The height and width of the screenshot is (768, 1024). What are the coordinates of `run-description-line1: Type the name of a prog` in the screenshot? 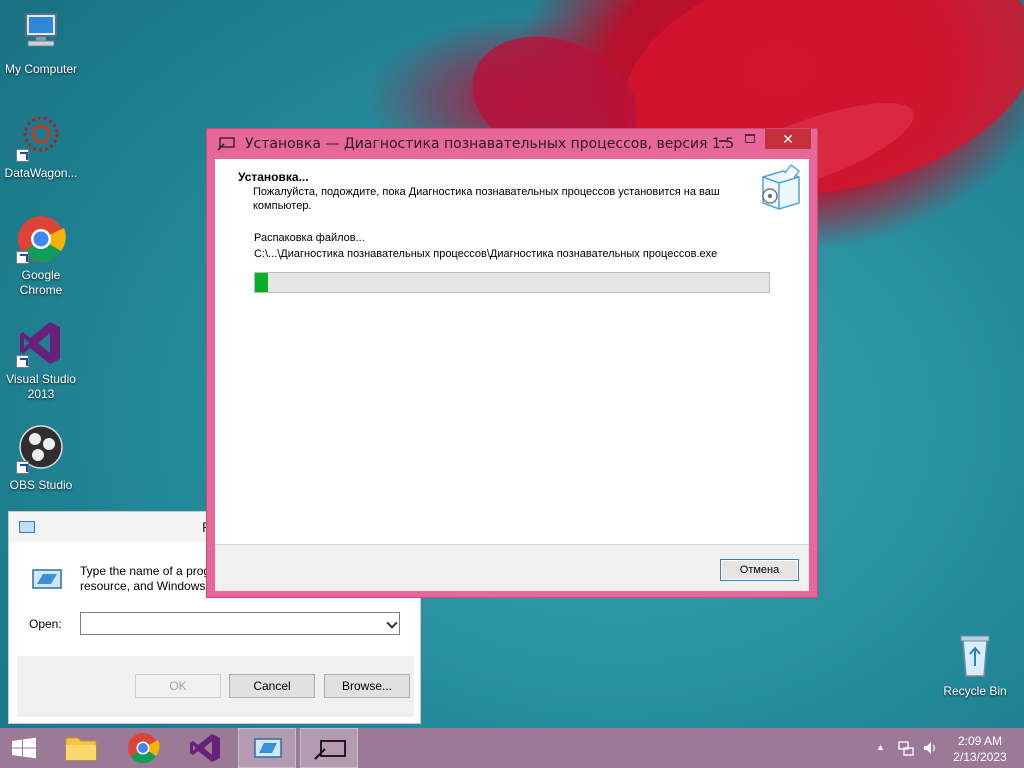 It's located at (145, 571).